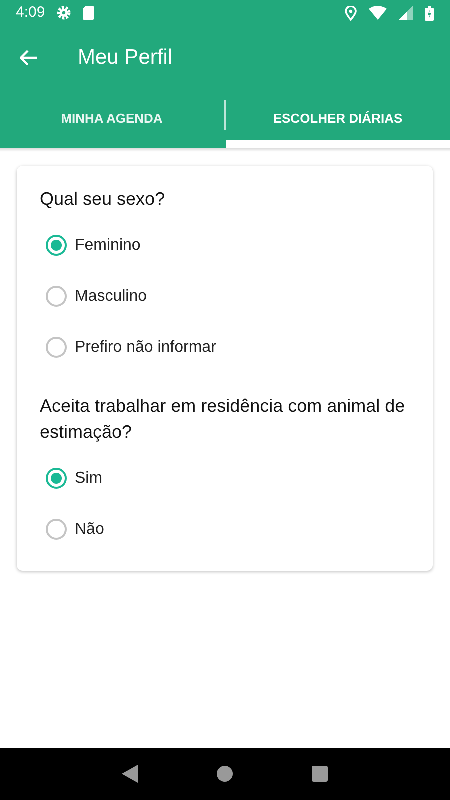 This screenshot has height=800, width=450. What do you see at coordinates (89, 530) in the screenshot?
I see `option-label: Não` at bounding box center [89, 530].